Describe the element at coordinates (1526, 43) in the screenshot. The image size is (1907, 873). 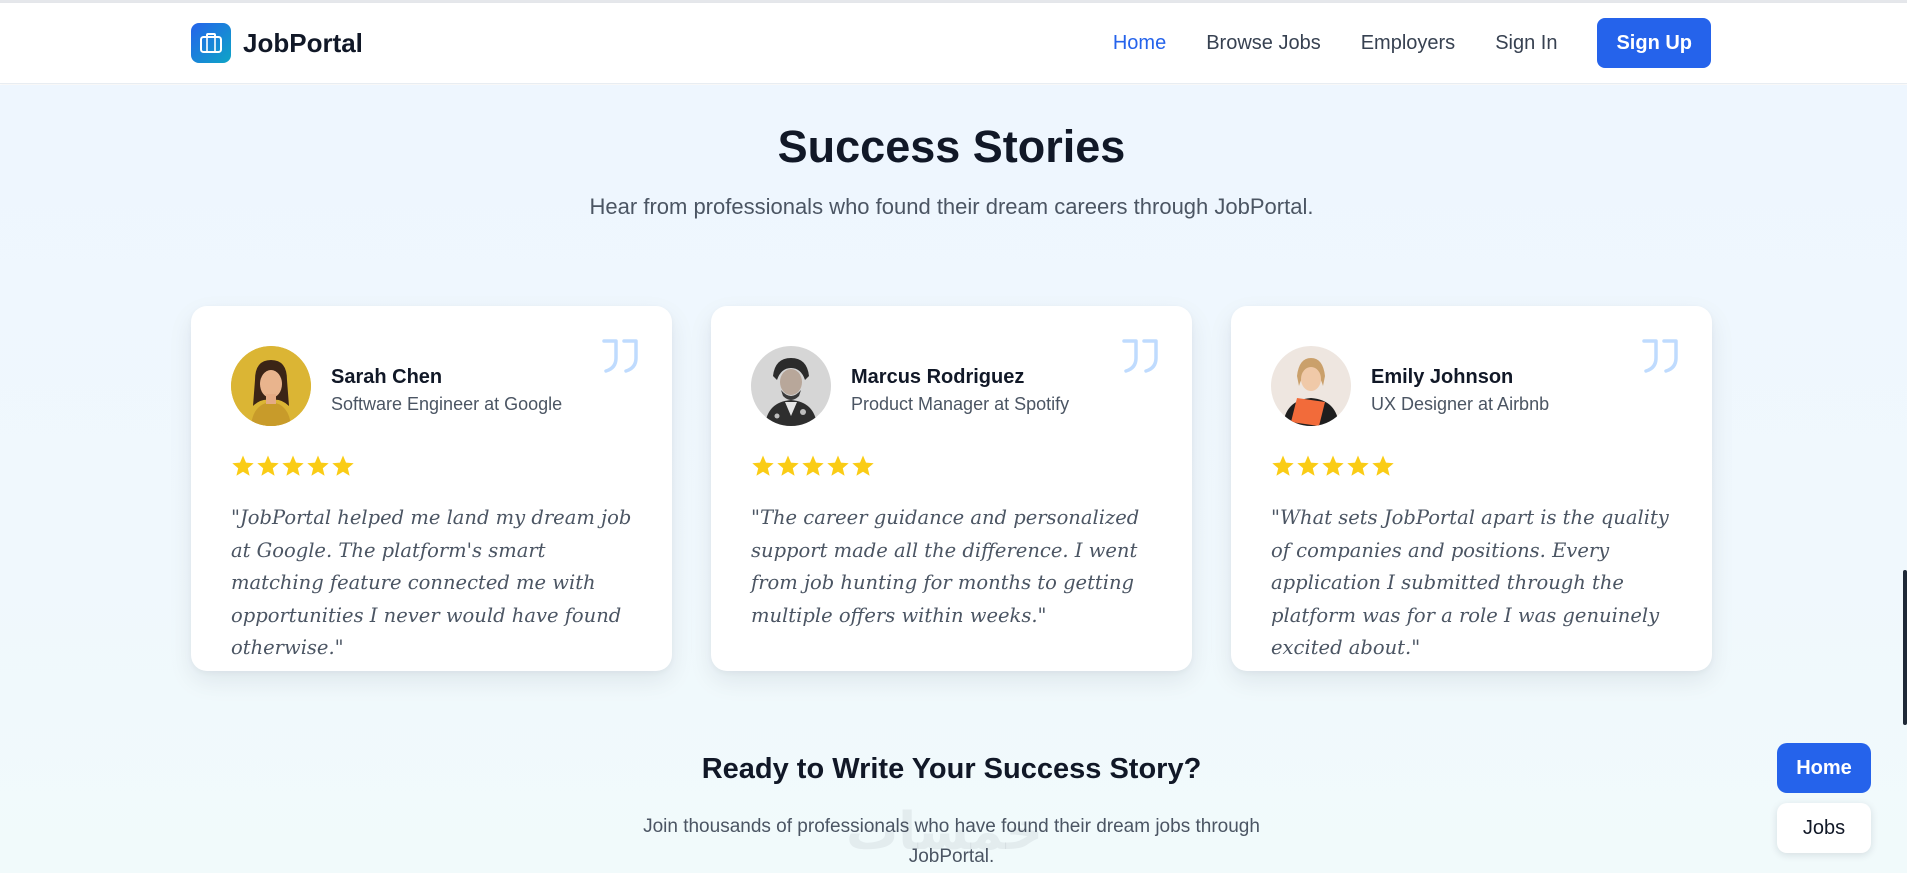
I see `nav-link-sign-in: Sign In` at that location.